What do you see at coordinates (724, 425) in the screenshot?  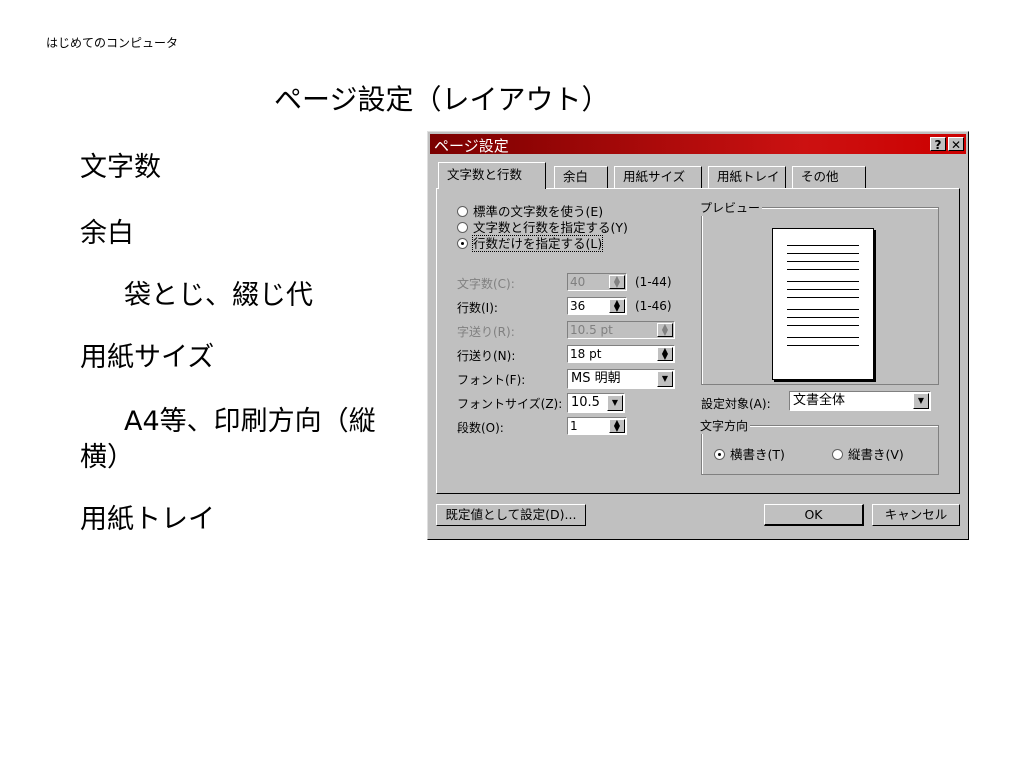 I see `direction-label: 文字方向` at bounding box center [724, 425].